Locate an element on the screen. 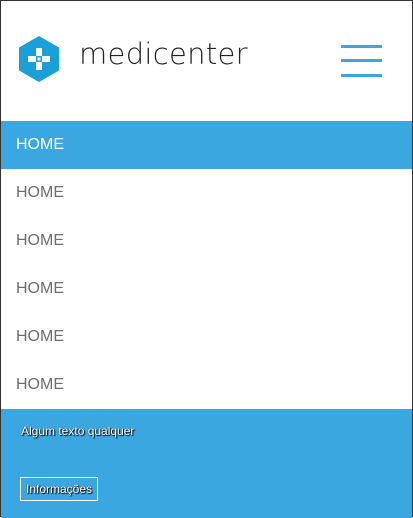  menu-bar-top is located at coordinates (361, 46).